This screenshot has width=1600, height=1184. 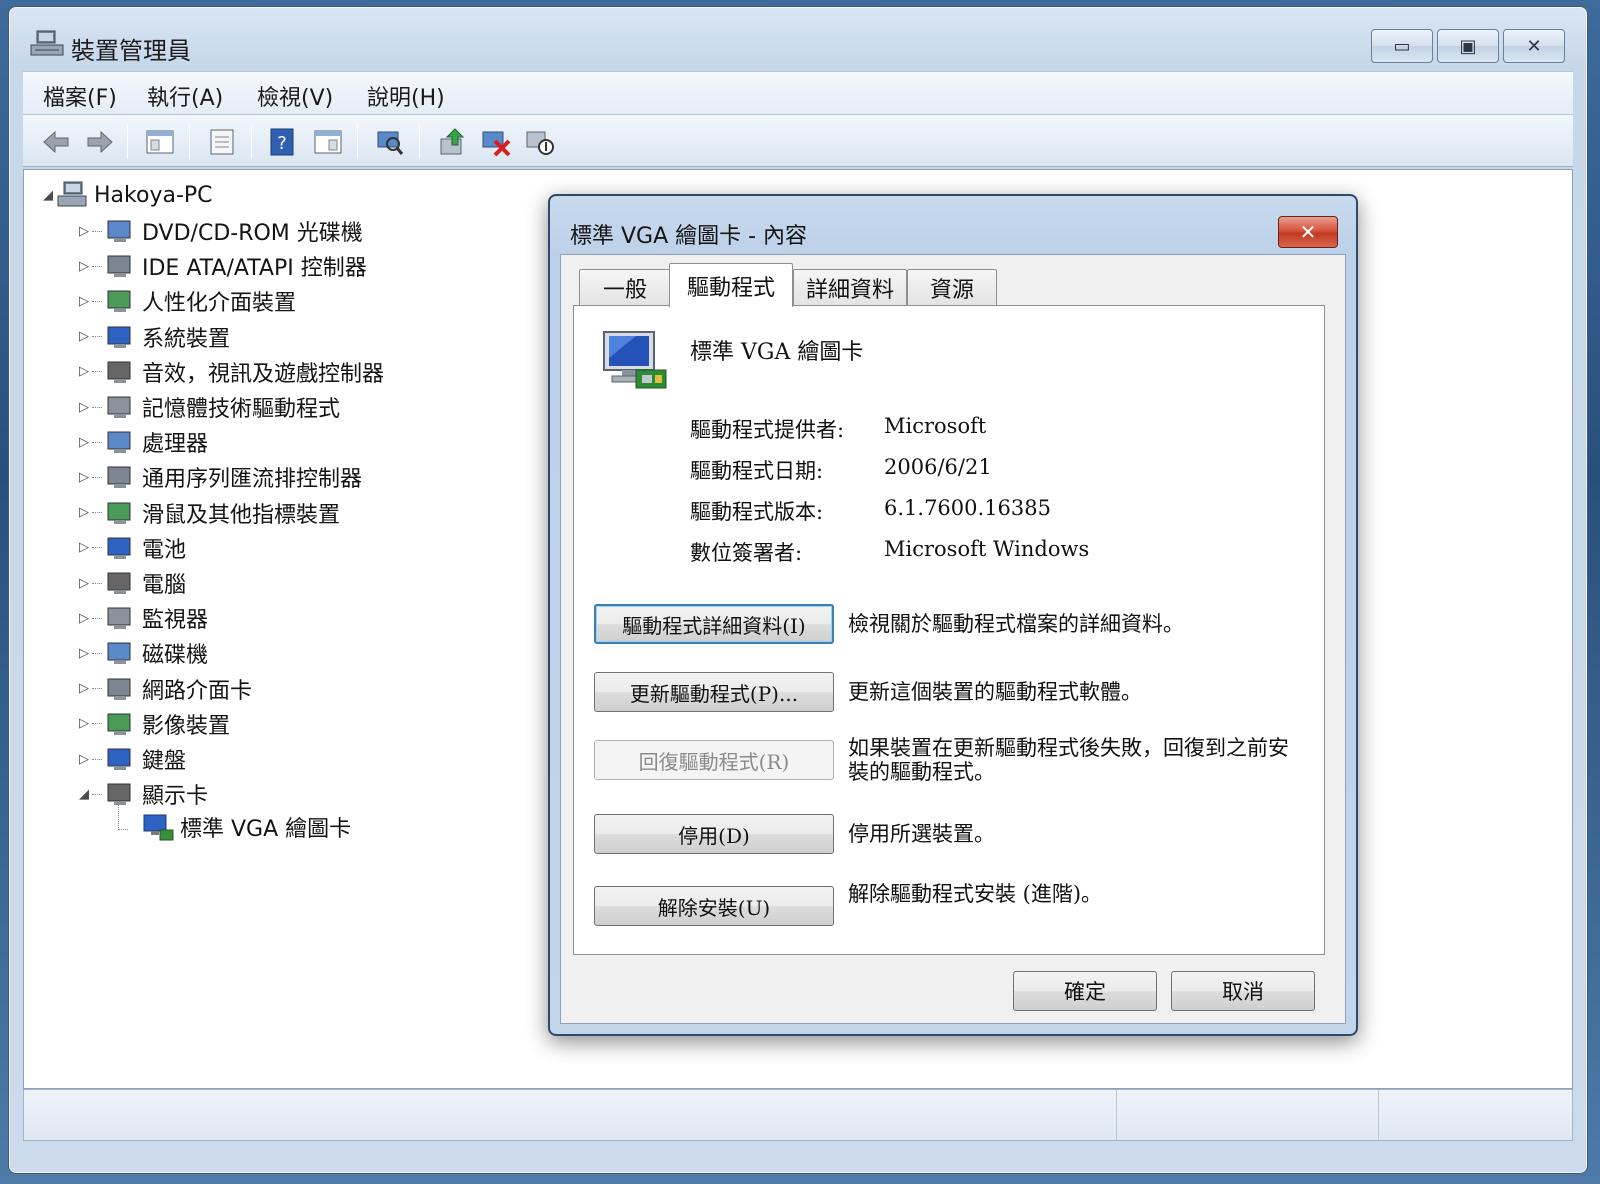 What do you see at coordinates (625, 287) in the screenshot?
I see `tab-general: 一般` at bounding box center [625, 287].